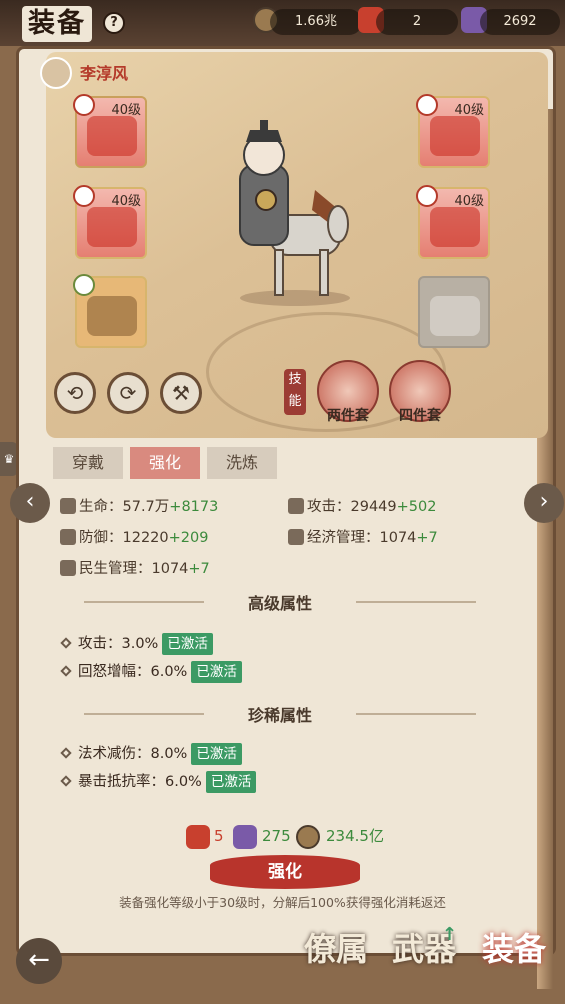 Image resolution: width=565 pixels, height=1004 pixels. I want to click on section-advanced-label: 高级属性, so click(279, 603).